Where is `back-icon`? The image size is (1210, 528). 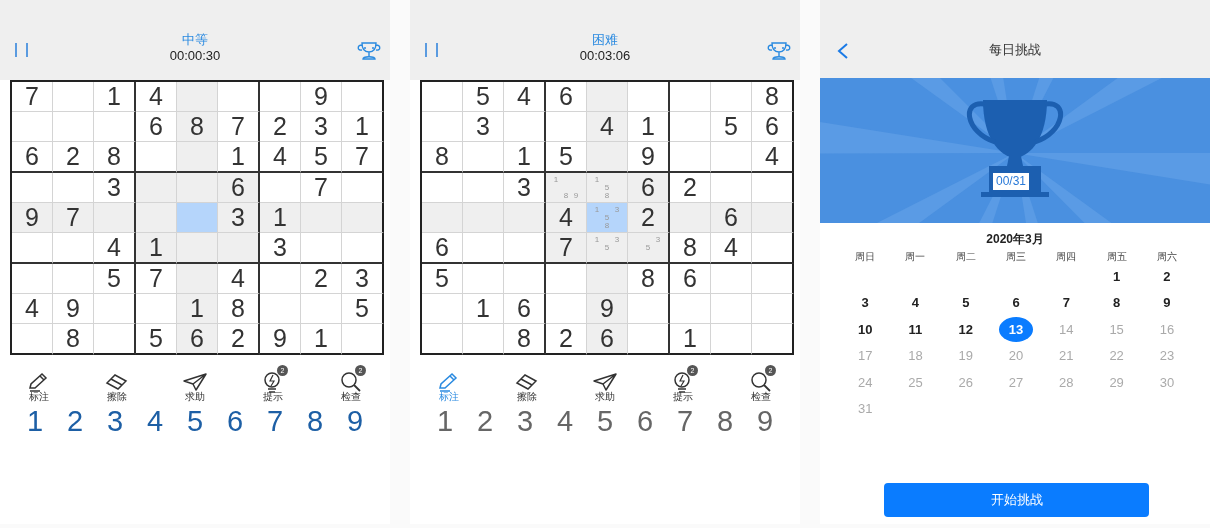
back-icon is located at coordinates (843, 51).